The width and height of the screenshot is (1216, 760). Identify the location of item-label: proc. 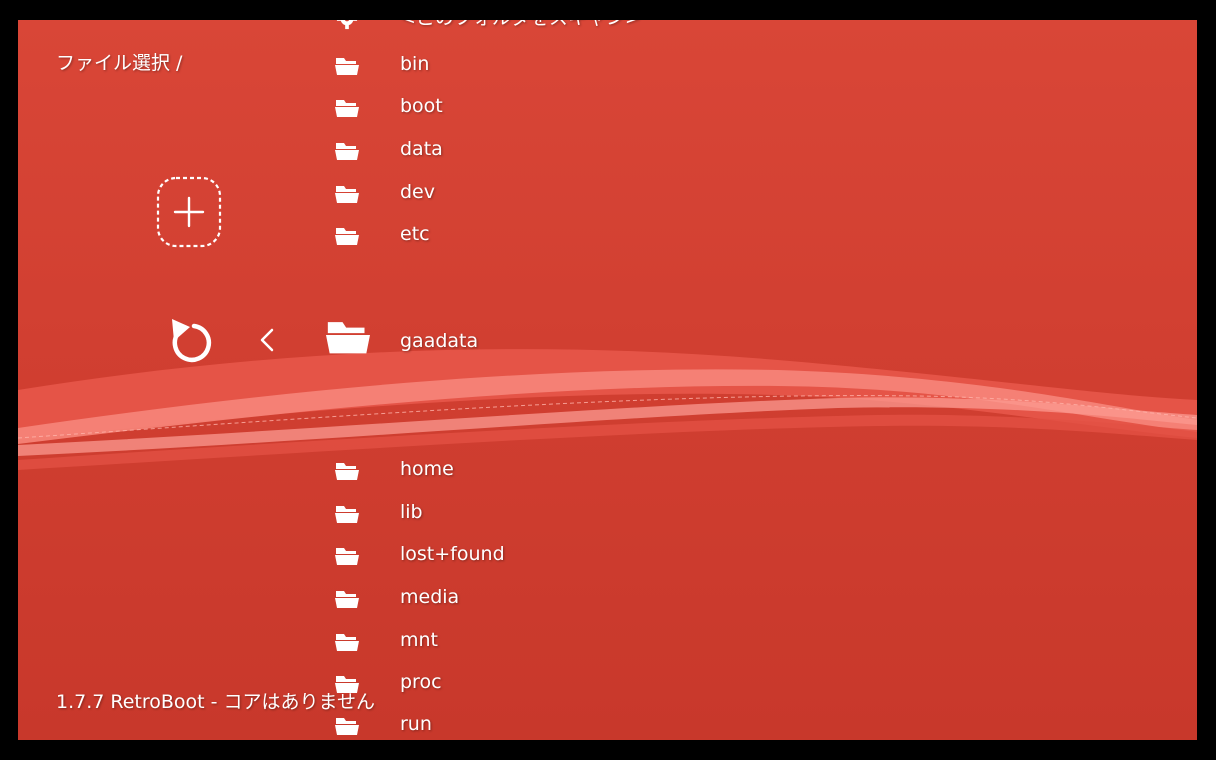
(421, 682).